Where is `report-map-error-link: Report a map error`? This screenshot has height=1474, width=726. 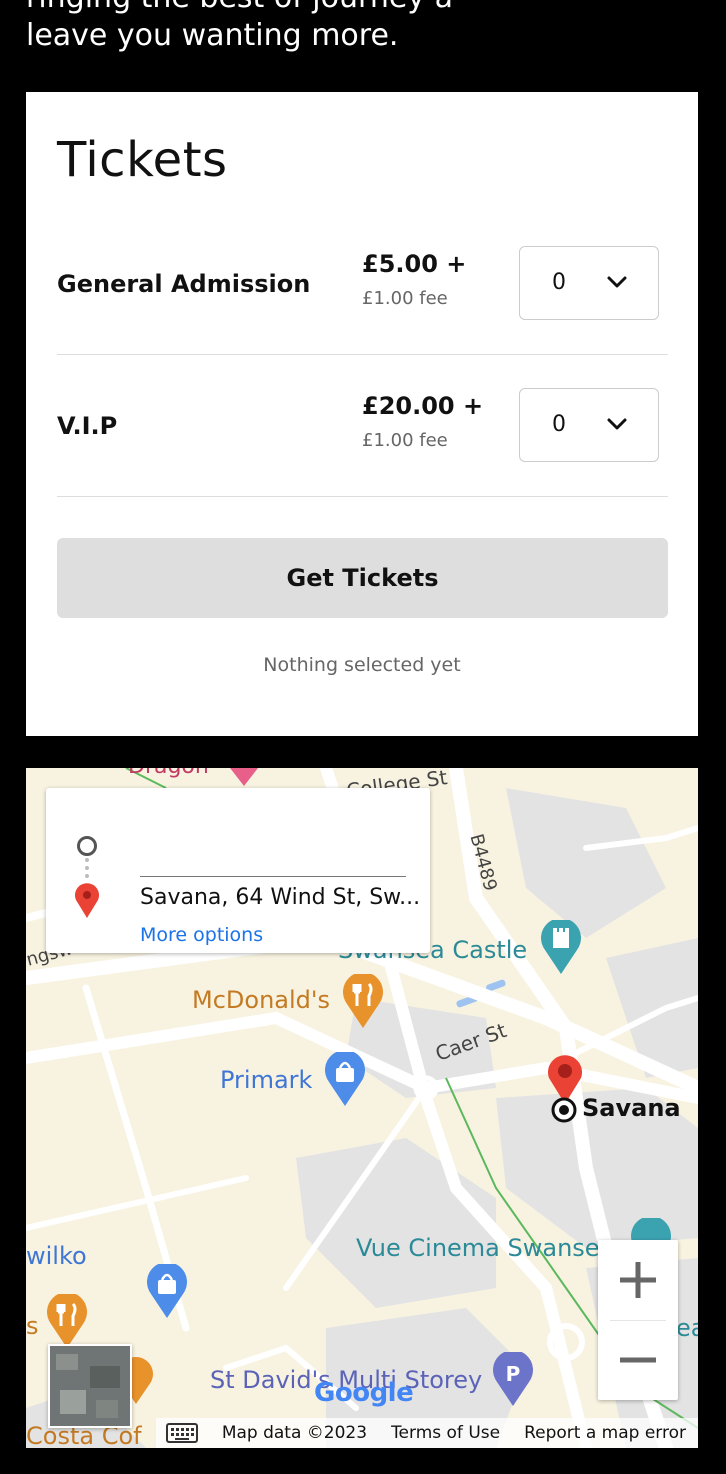 report-map-error-link: Report a map error is located at coordinates (605, 1433).